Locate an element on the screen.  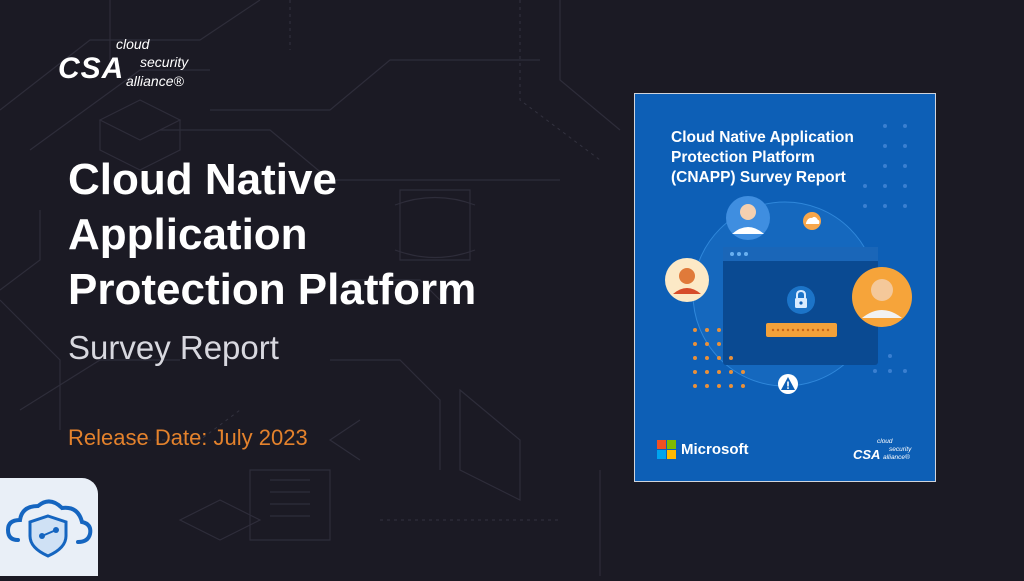
microsoft-logo-icon is located at coordinates (666, 449).